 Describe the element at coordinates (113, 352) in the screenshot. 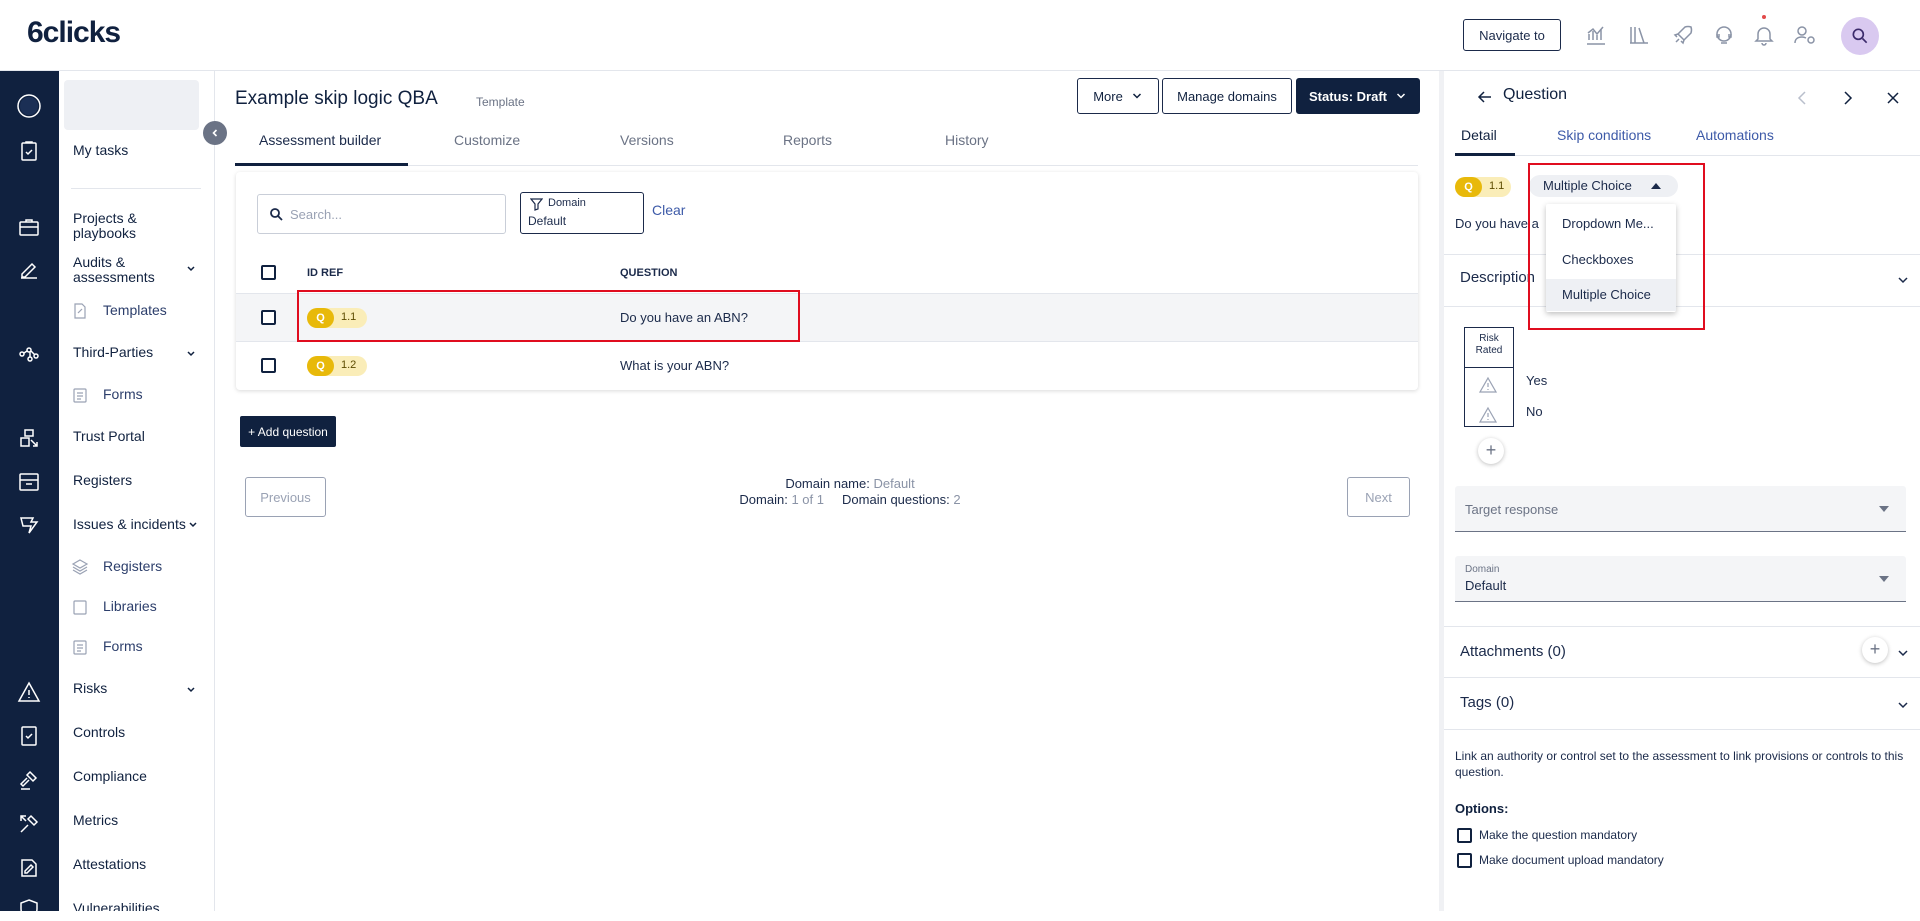

I see `sidebar-item-third-parties: Third-Parties` at that location.